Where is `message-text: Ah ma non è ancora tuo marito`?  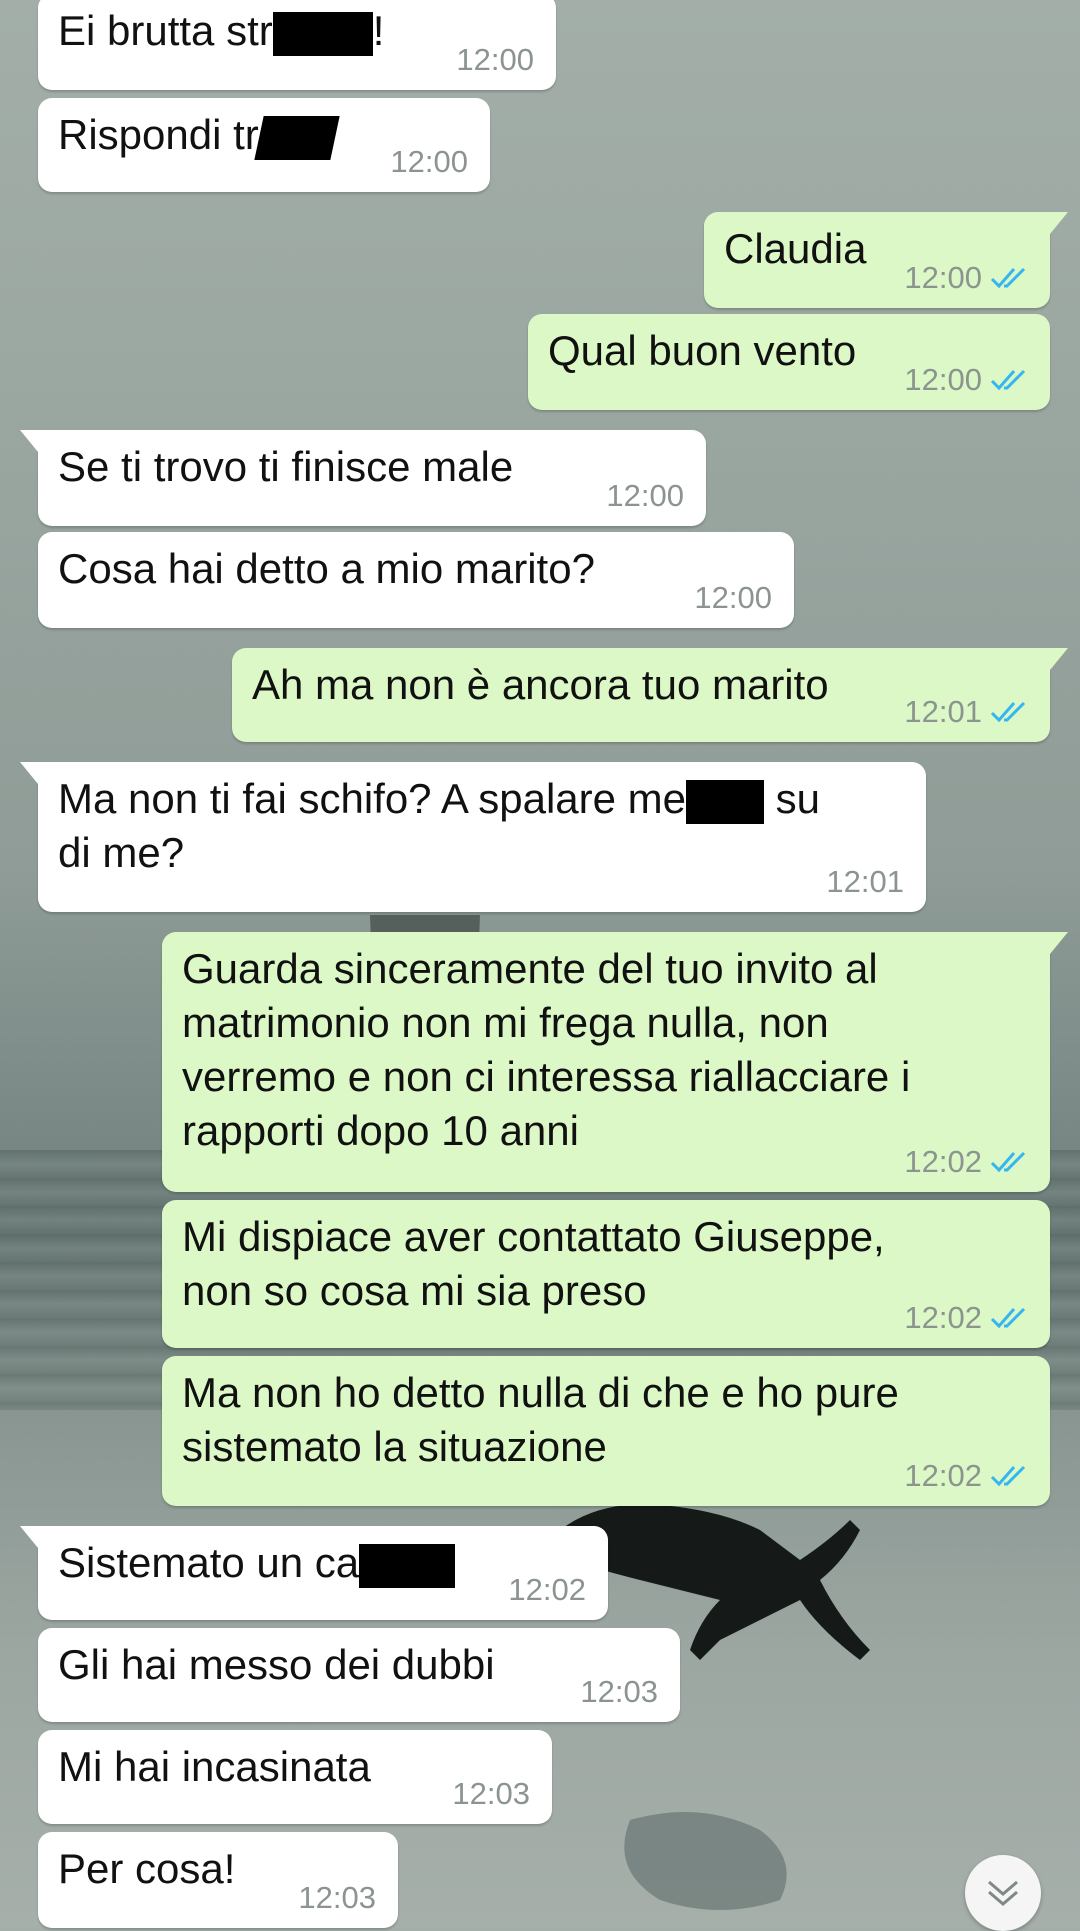
message-text: Ah ma non è ancora tuo marito is located at coordinates (540, 684).